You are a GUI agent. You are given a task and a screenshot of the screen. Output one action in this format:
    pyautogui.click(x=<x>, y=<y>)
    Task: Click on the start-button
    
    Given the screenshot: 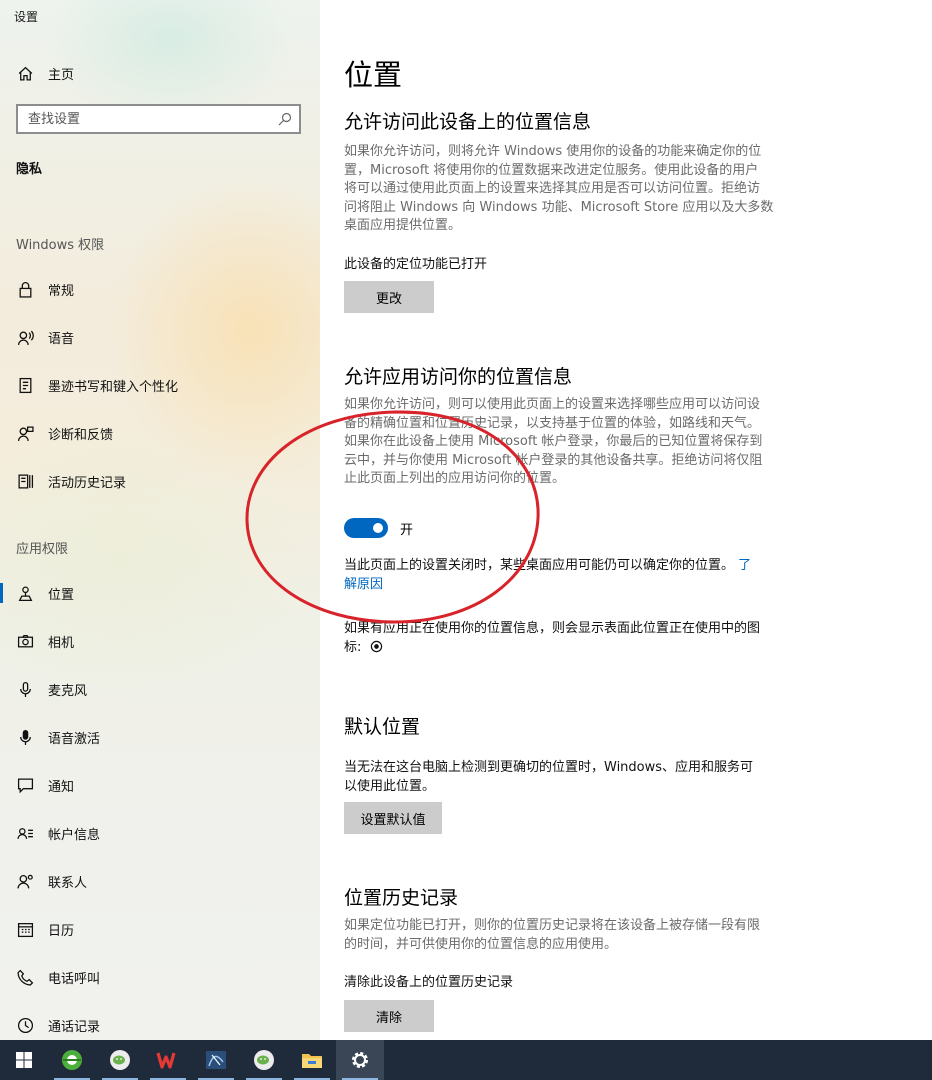 What is the action you would take?
    pyautogui.click(x=24, y=1060)
    